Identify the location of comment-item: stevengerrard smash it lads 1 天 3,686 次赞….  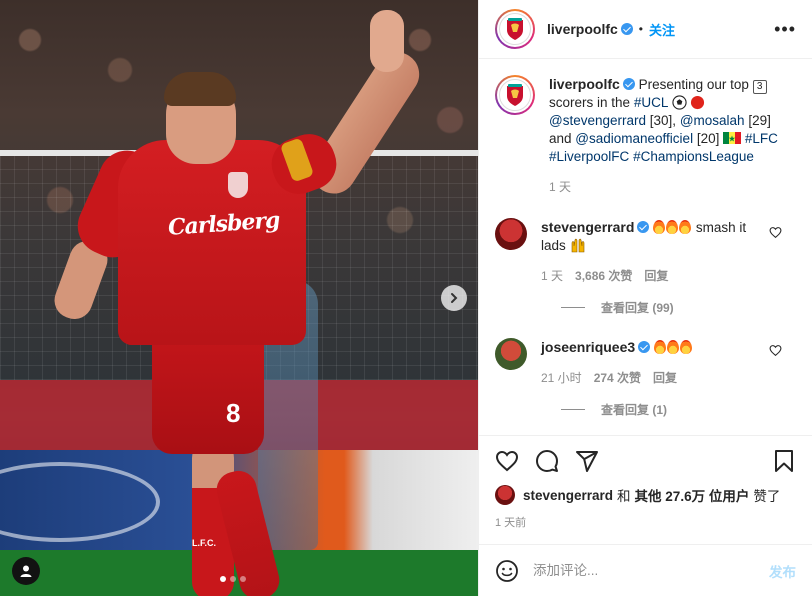
(645, 251).